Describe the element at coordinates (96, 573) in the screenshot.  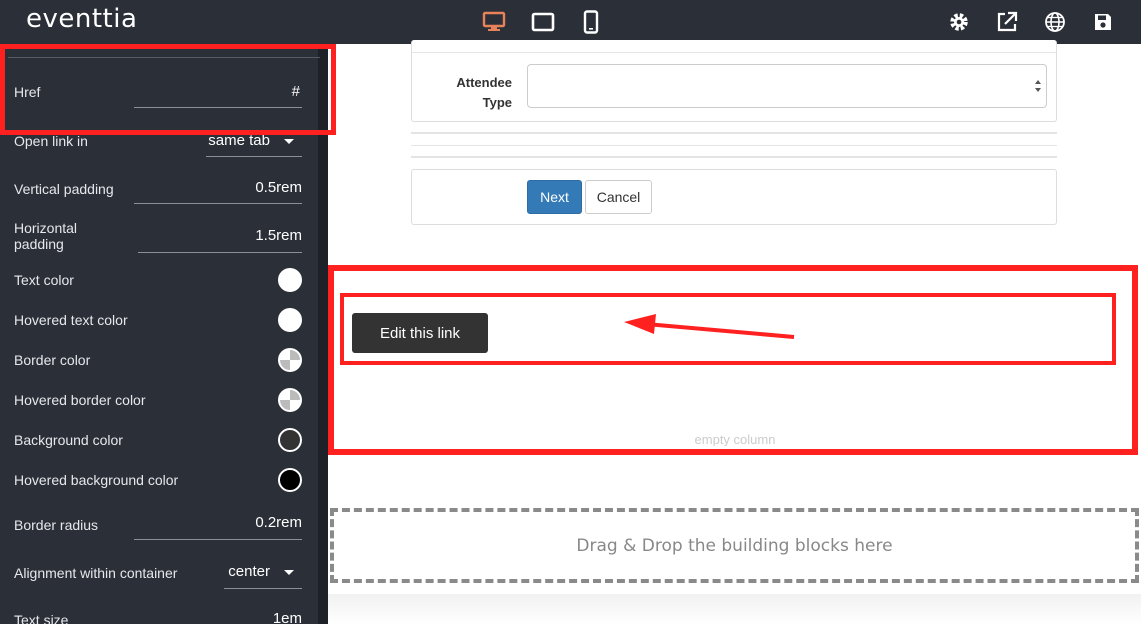
I see `alignment-label: Alignment within container` at that location.